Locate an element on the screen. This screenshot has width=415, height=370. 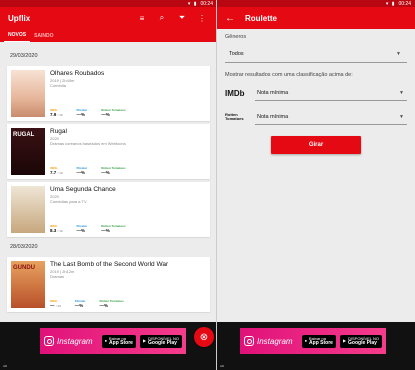
sort-icon: ≡ is located at coordinates (142, 18).